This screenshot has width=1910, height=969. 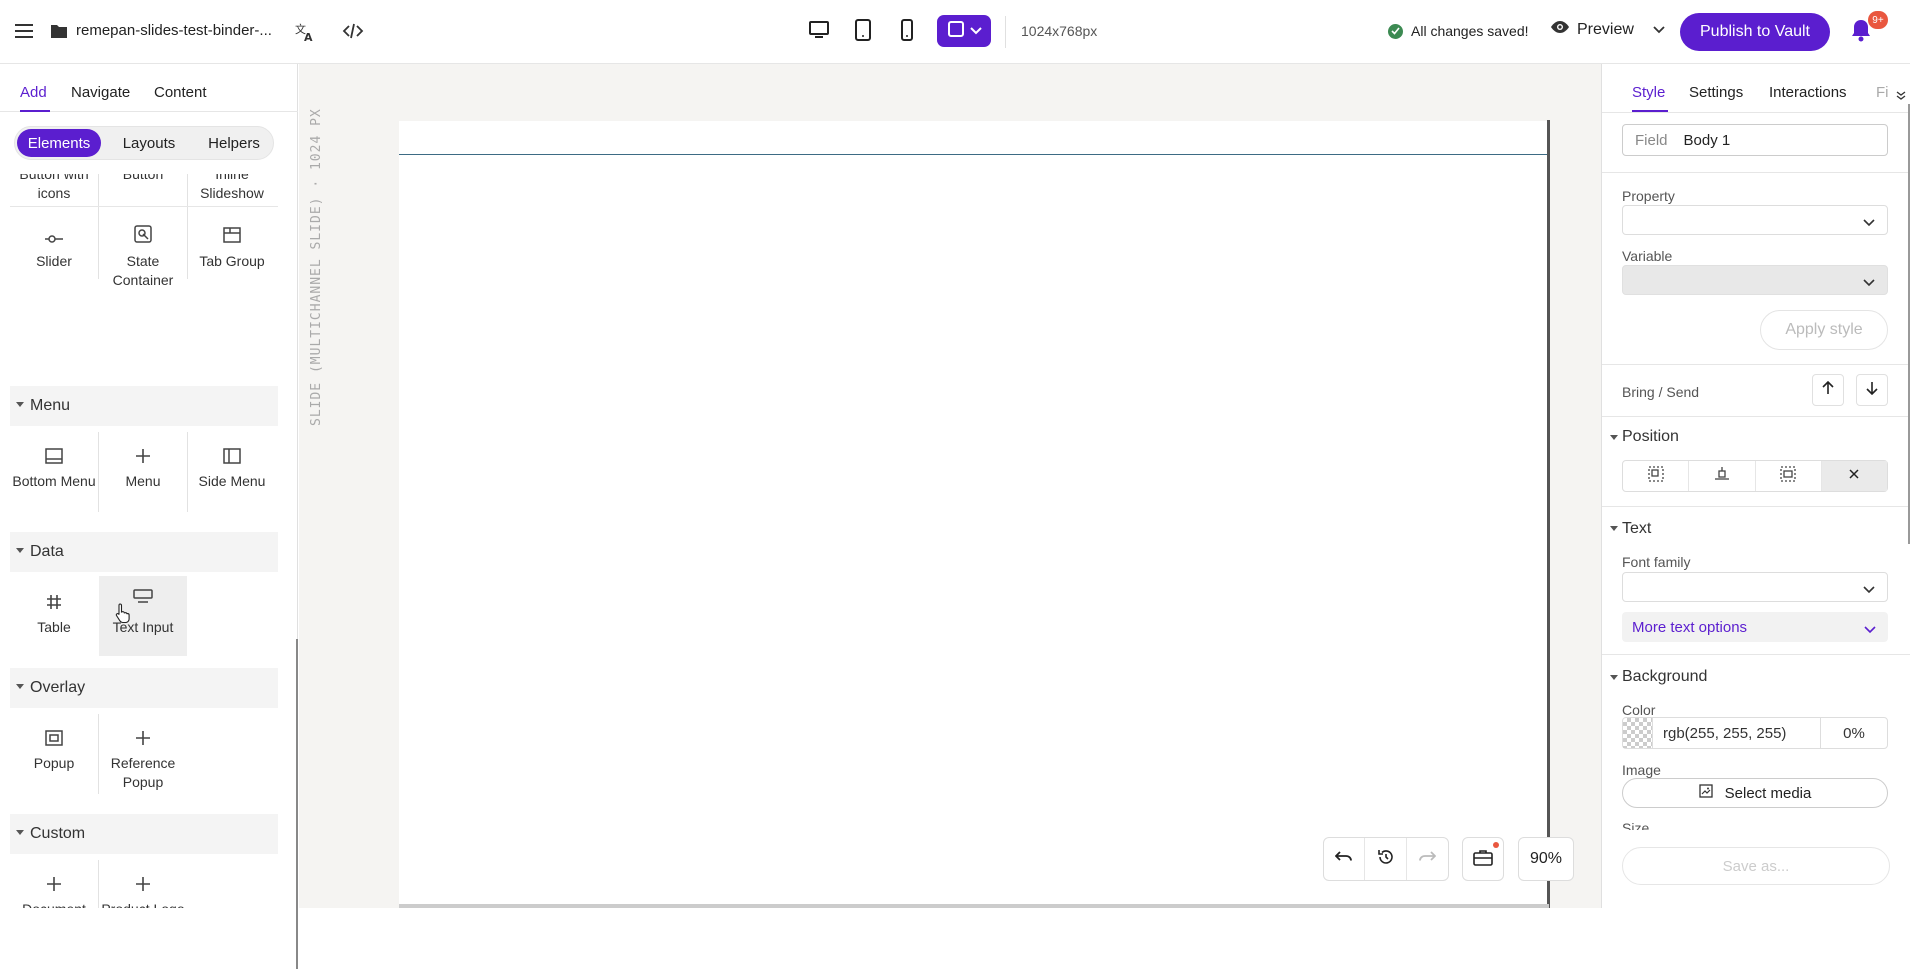 What do you see at coordinates (143, 887) in the screenshot?
I see `element-product-logo: Product Logo` at bounding box center [143, 887].